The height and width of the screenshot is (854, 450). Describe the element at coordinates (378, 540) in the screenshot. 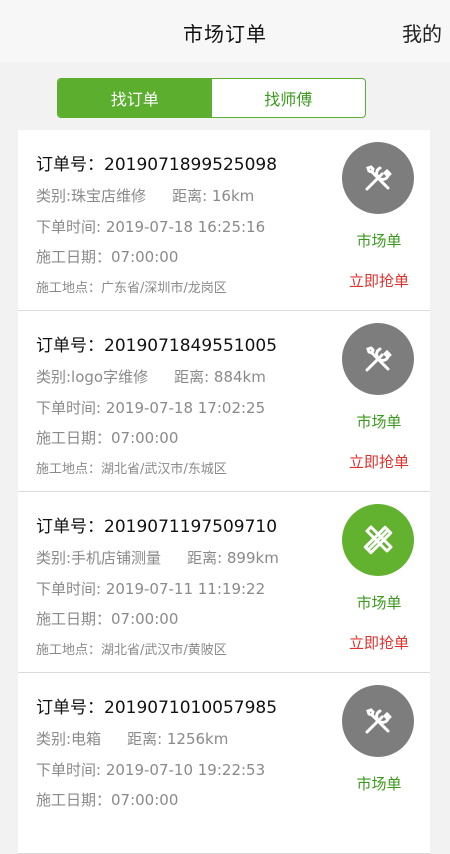

I see `ruler-pencil-icon` at that location.